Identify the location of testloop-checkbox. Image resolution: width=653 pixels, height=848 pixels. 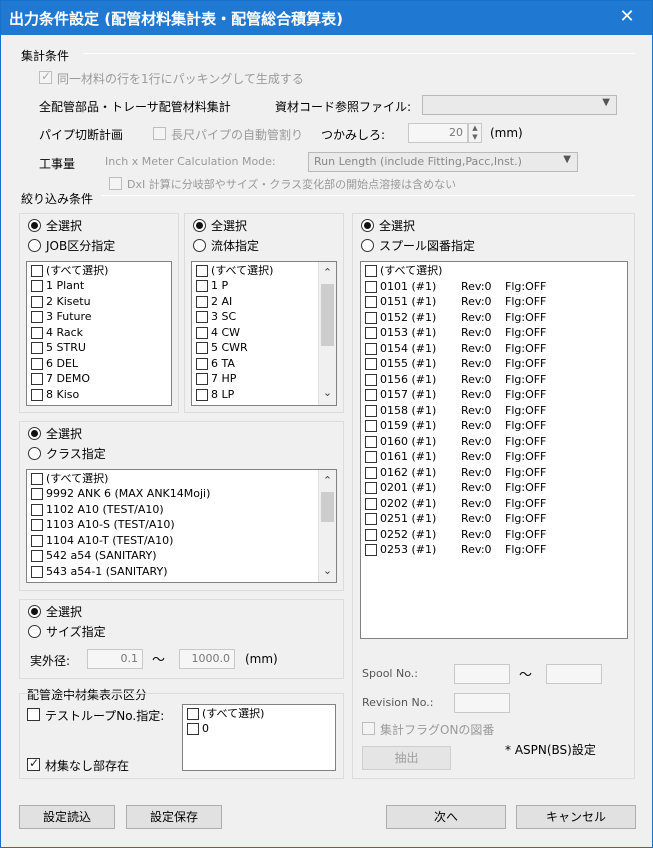
(33, 714).